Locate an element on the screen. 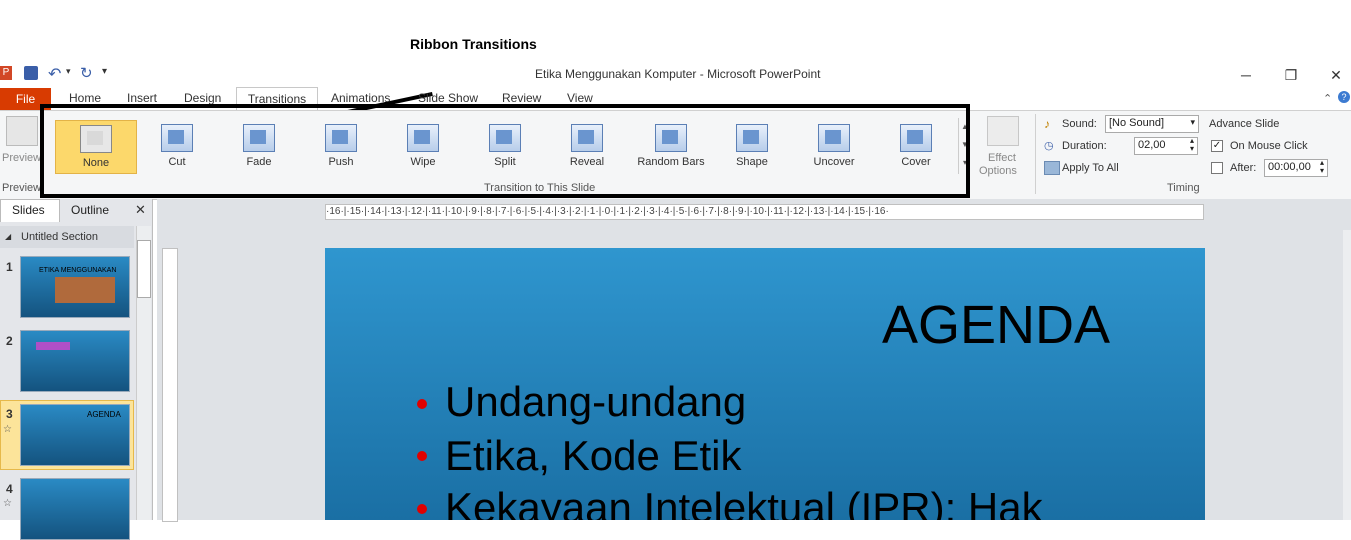 The width and height of the screenshot is (1351, 540). apply-all-icon is located at coordinates (1052, 168).